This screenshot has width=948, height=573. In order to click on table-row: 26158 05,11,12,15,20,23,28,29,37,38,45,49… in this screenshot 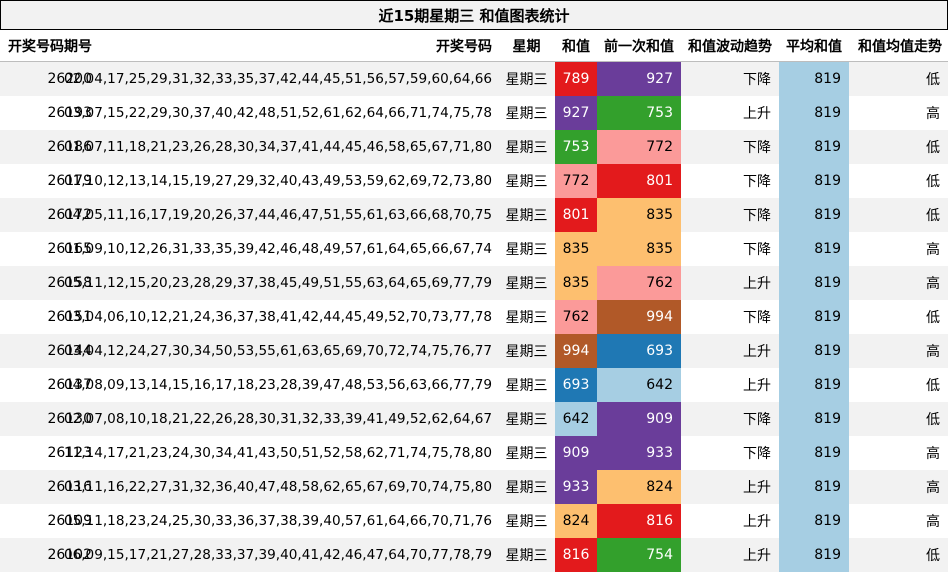, I will do `click(474, 283)`.